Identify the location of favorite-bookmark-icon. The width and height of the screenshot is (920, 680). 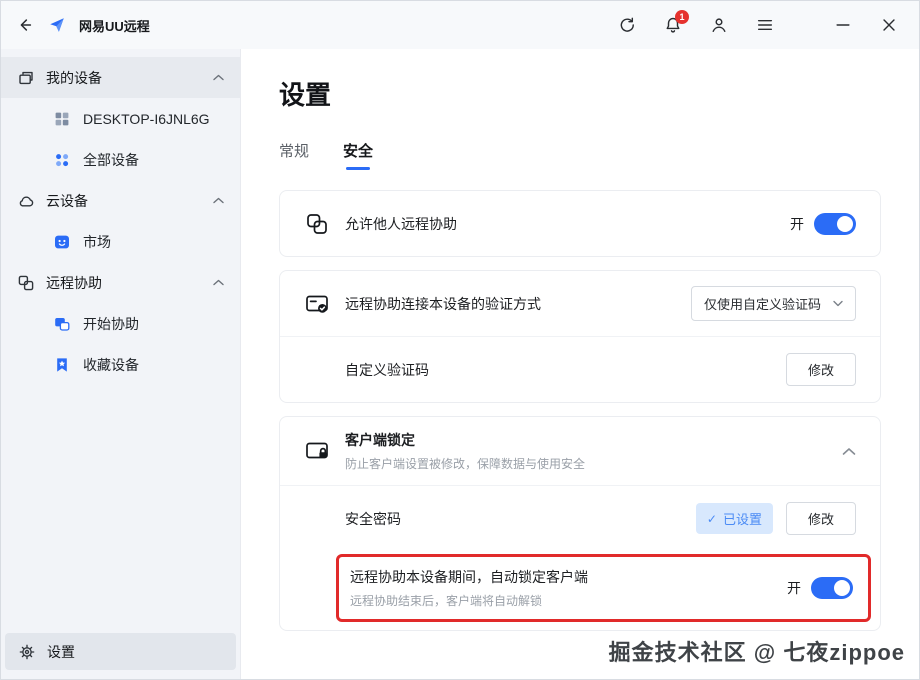
(62, 365).